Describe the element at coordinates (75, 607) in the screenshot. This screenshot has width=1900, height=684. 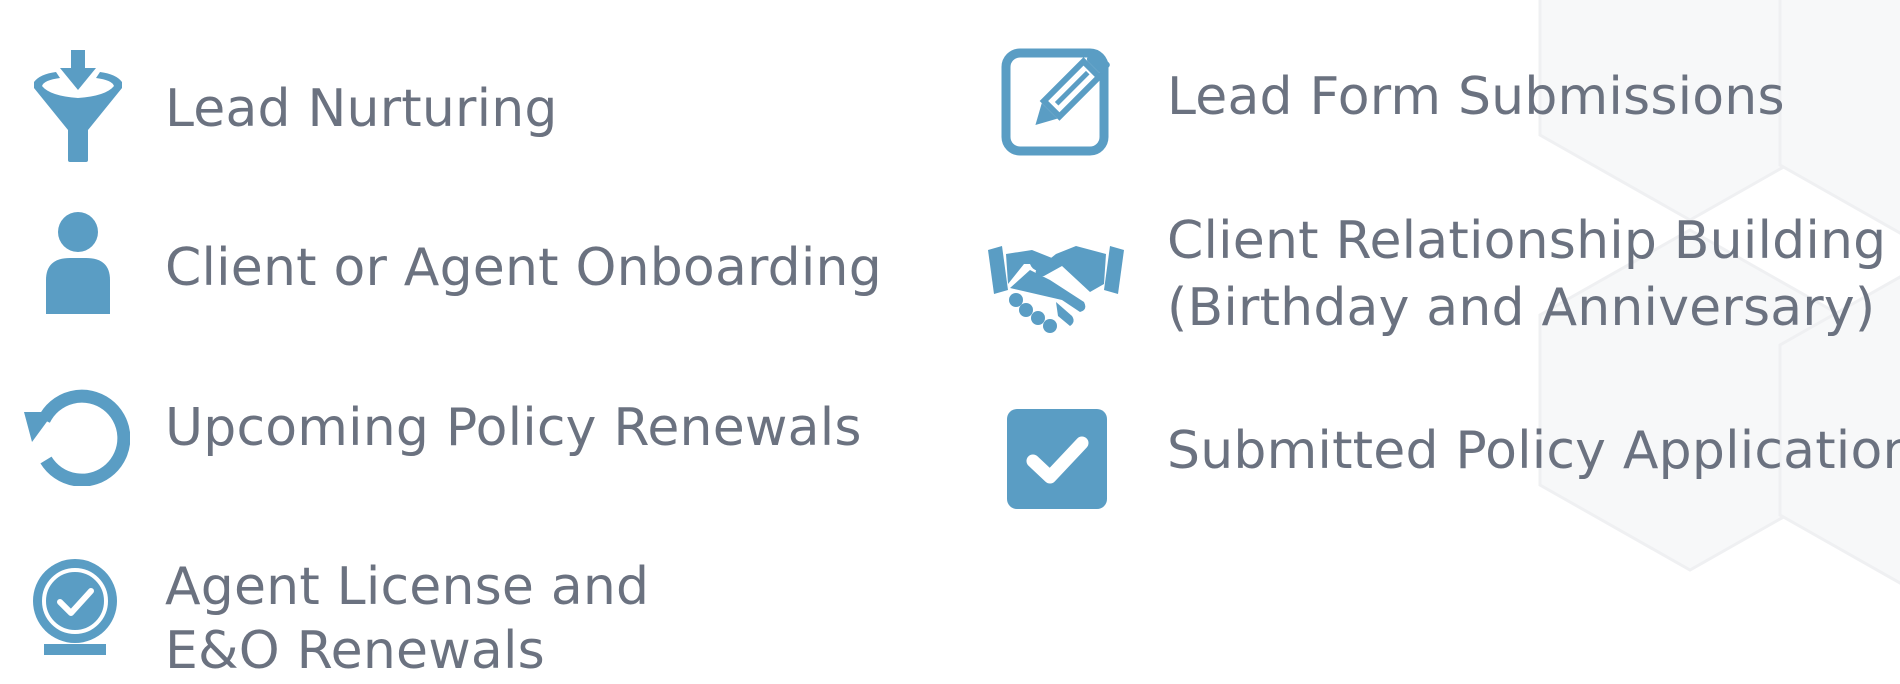
I see `badge-check-icon` at that location.